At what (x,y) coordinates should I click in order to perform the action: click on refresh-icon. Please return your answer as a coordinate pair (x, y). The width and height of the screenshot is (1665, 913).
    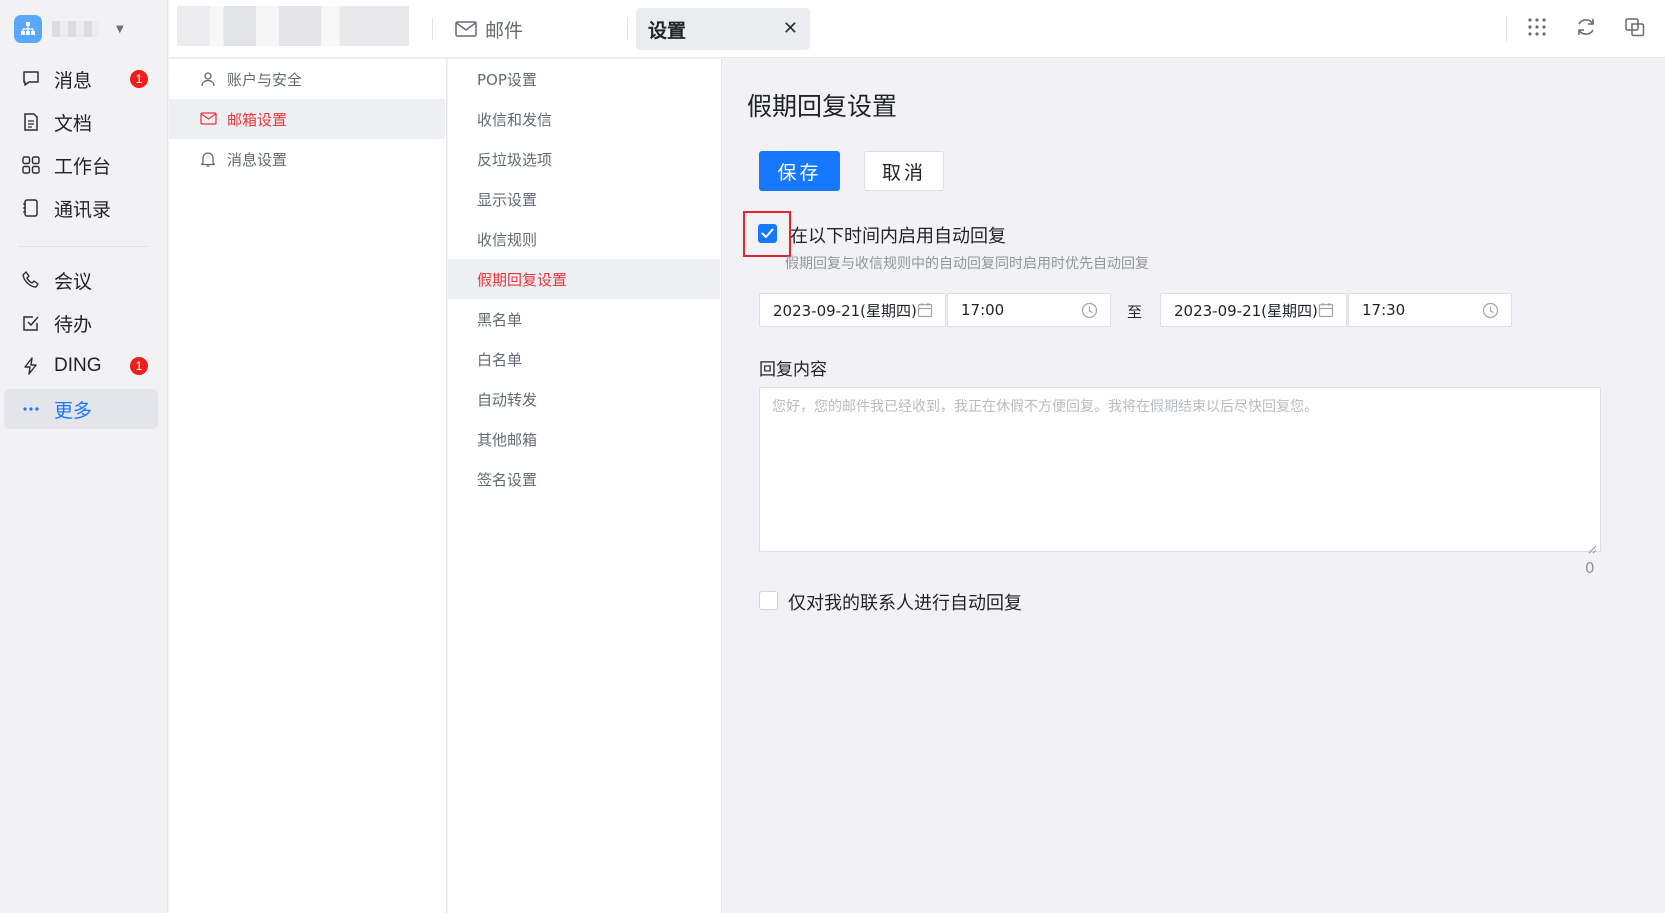
    Looking at the image, I should click on (1586, 27).